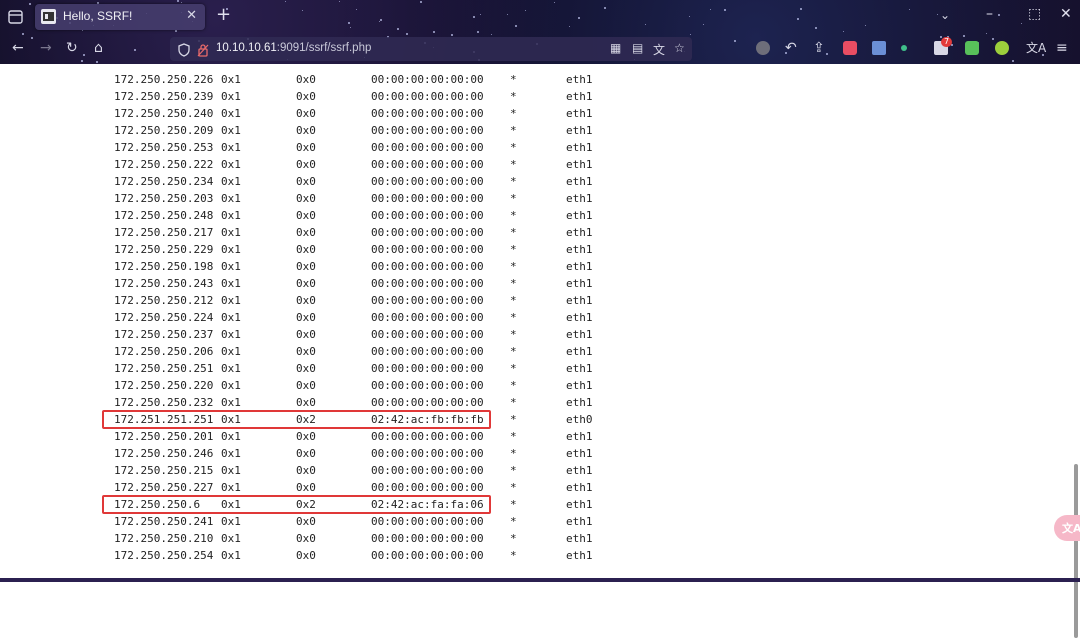  What do you see at coordinates (164, 368) in the screenshot?
I see `table-cell-ip: 172.250.250.251` at bounding box center [164, 368].